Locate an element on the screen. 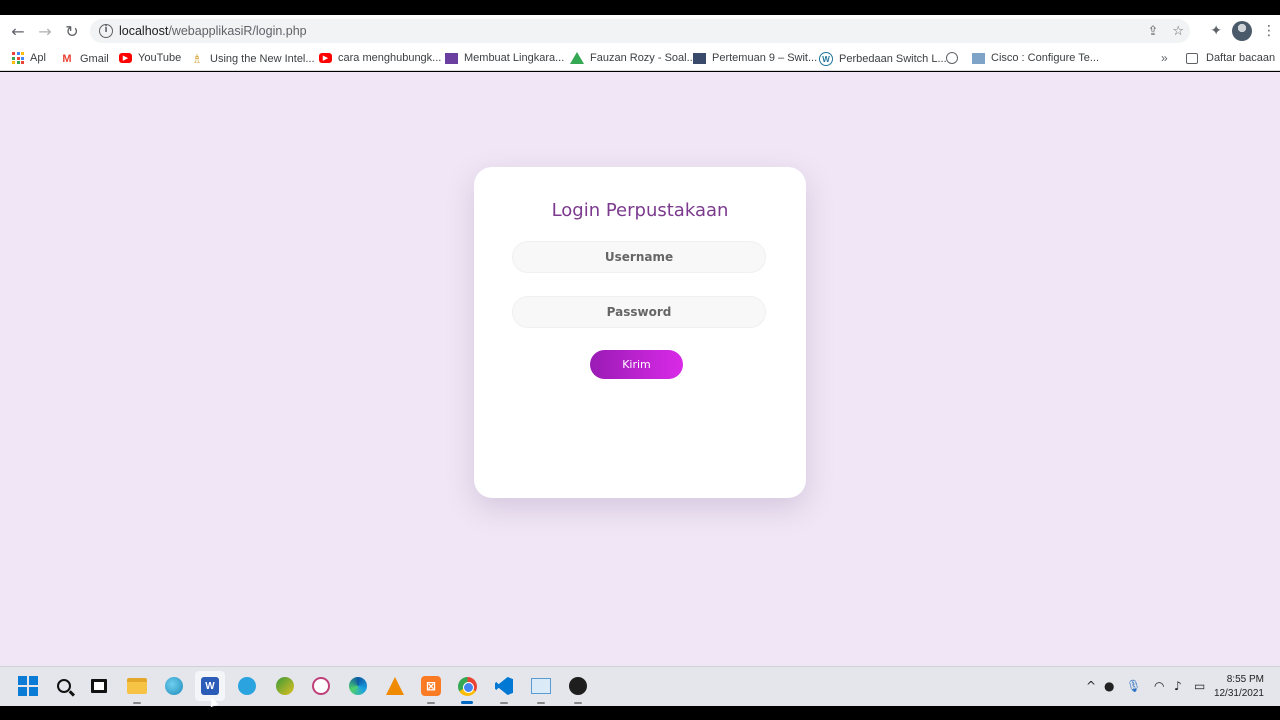 The height and width of the screenshot is (720, 1280). search-button is located at coordinates (64, 686).